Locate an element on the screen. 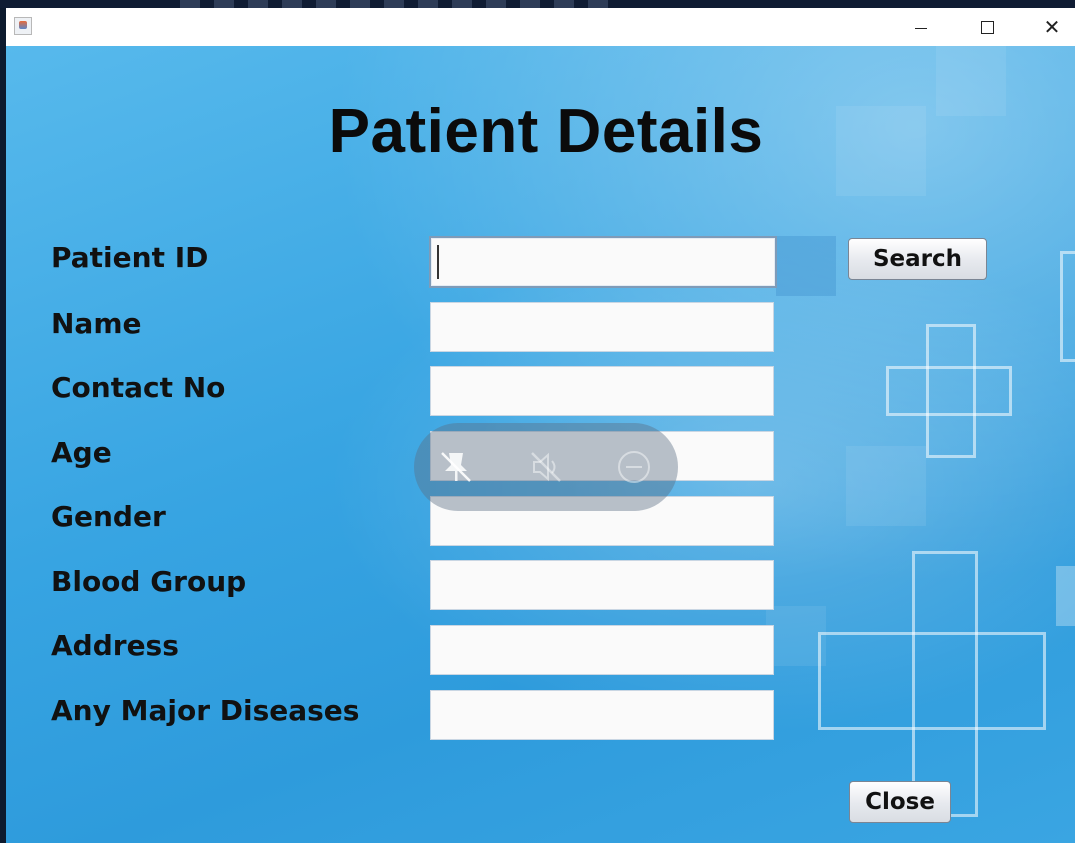  close-icon: ✕ is located at coordinates (1052, 27).